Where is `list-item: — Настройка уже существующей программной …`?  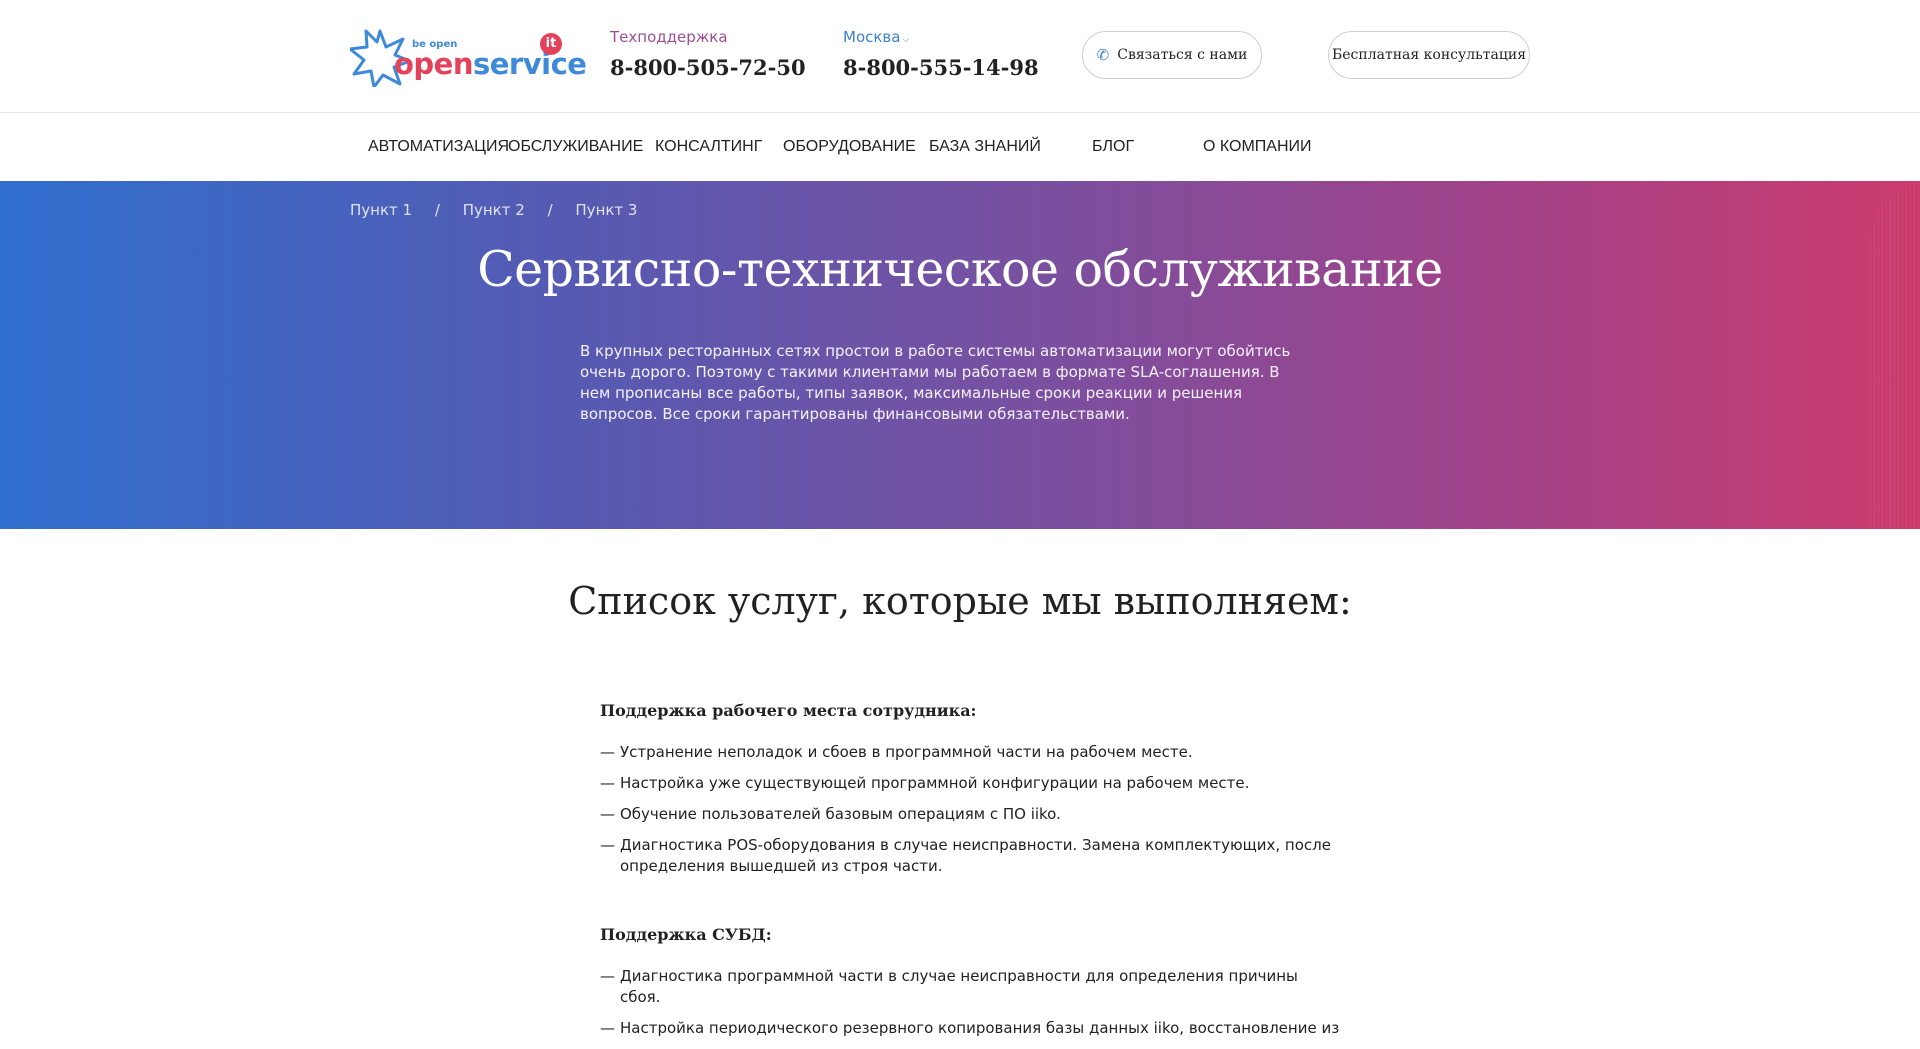 list-item: — Настройка уже существующей программной … is located at coordinates (925, 783).